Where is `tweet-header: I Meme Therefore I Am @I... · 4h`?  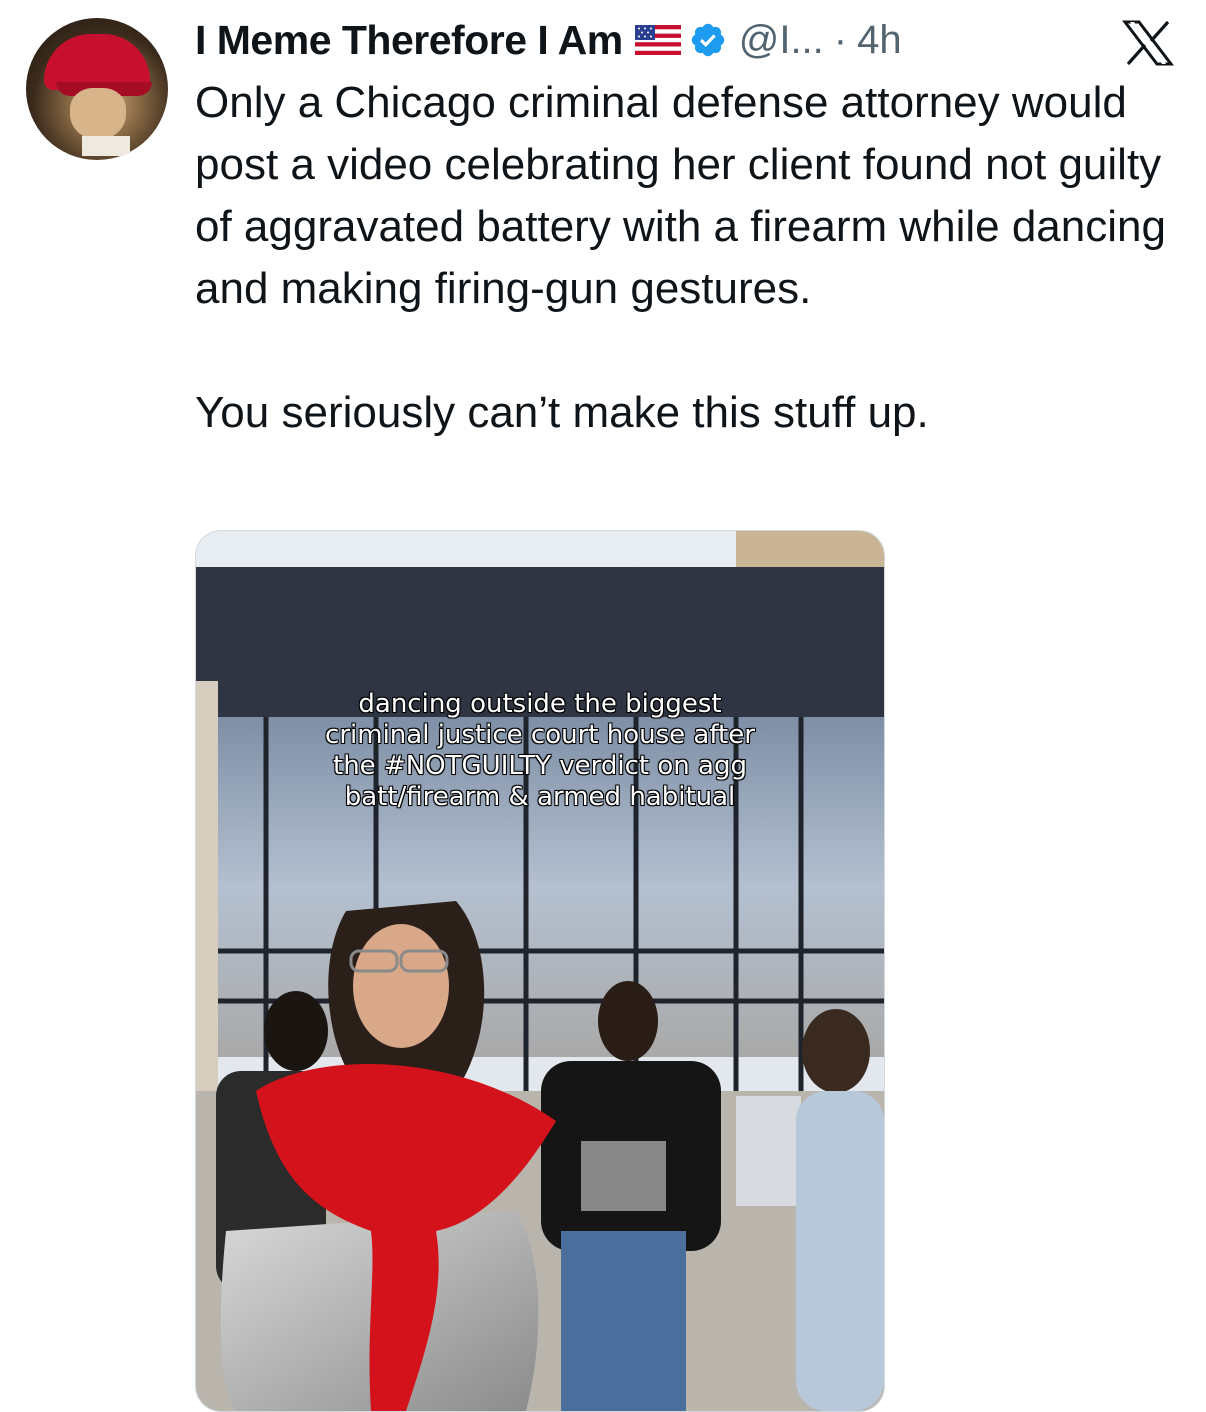
tweet-header: I Meme Therefore I Am @I... · 4h is located at coordinates (548, 40).